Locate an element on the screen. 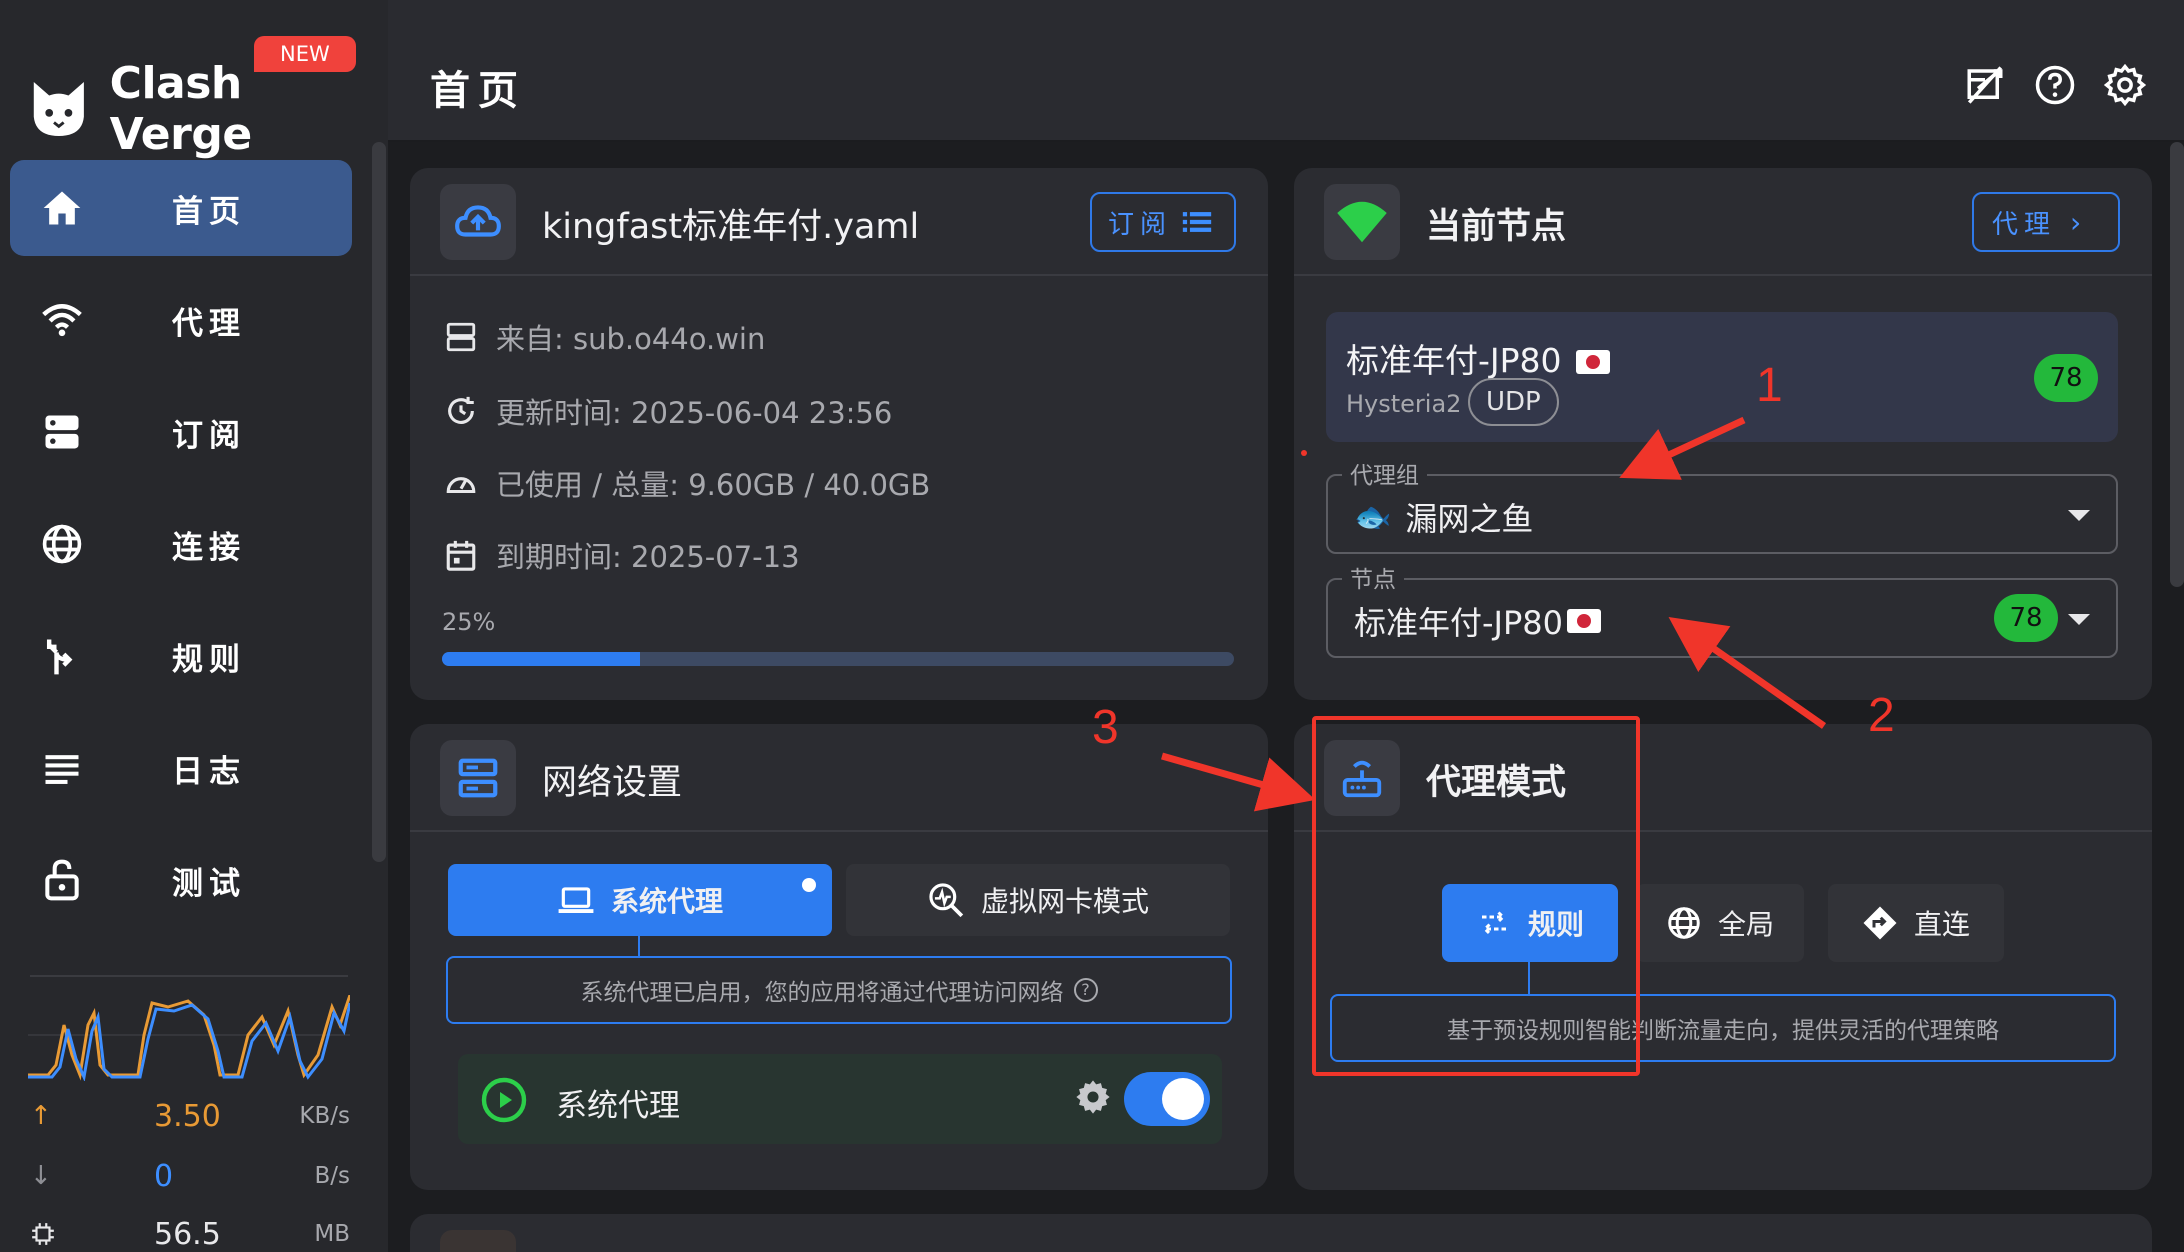 The height and width of the screenshot is (1252, 2184). app-logo: Clash Verge is located at coordinates (208, 109).